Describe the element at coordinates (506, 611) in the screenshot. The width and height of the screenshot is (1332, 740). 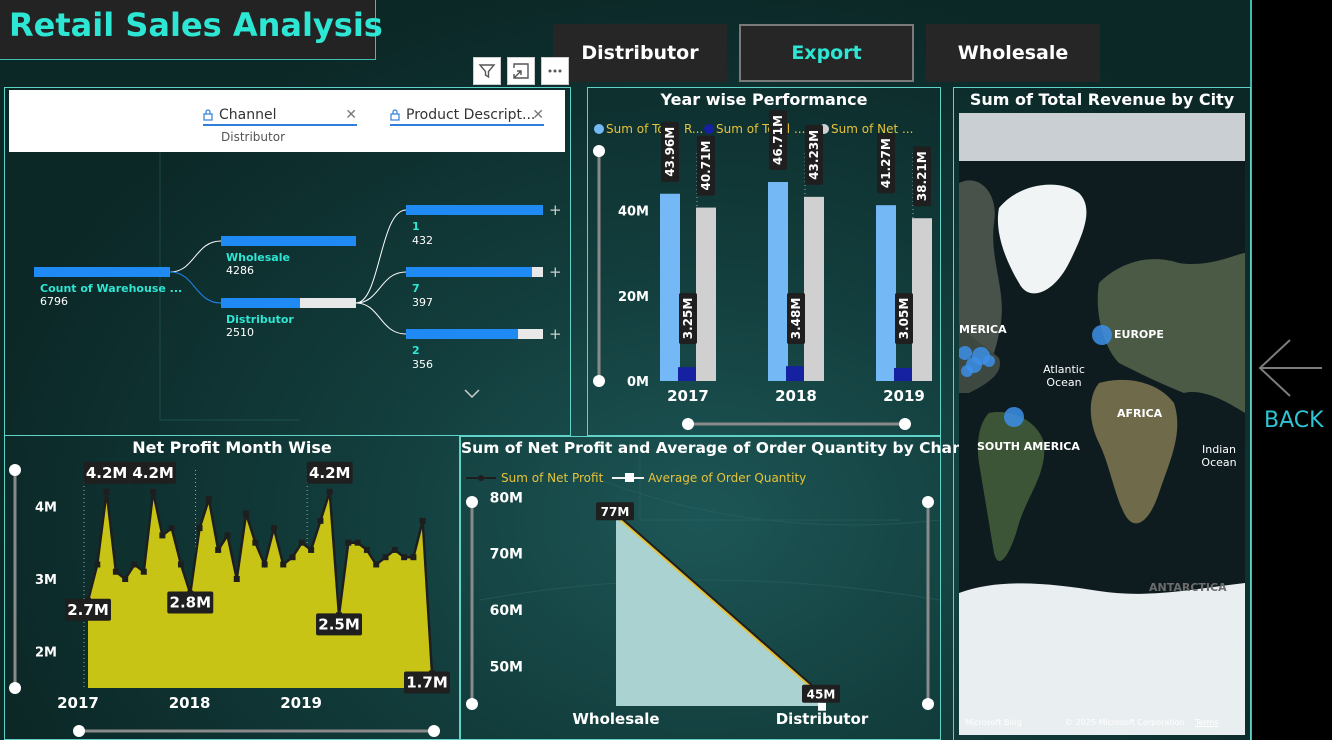
I see `y-axis-label: 60M` at that location.